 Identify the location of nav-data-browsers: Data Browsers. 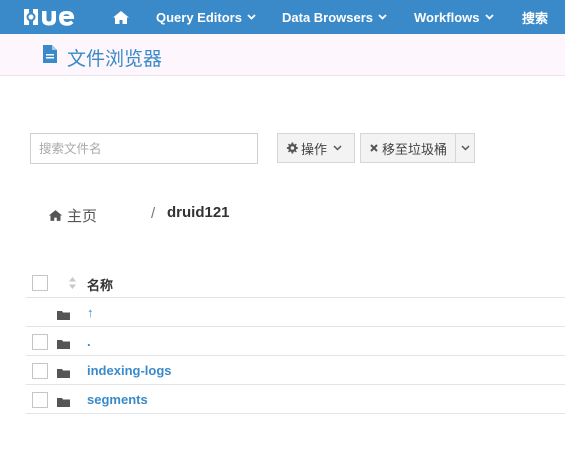
(334, 17).